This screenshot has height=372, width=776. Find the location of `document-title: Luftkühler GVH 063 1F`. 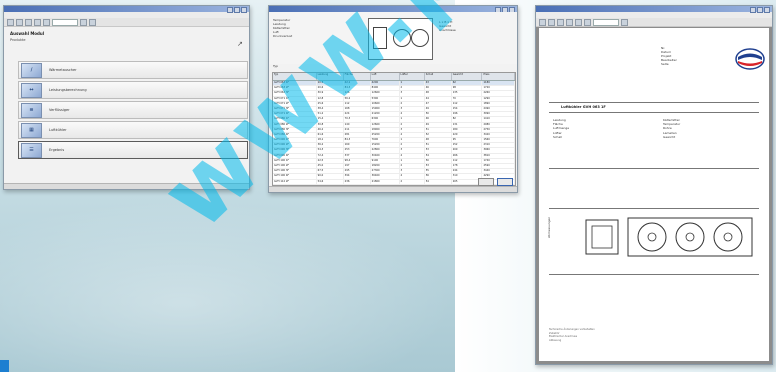

document-title: Luftkühler GVH 063 1F is located at coordinates (583, 107).